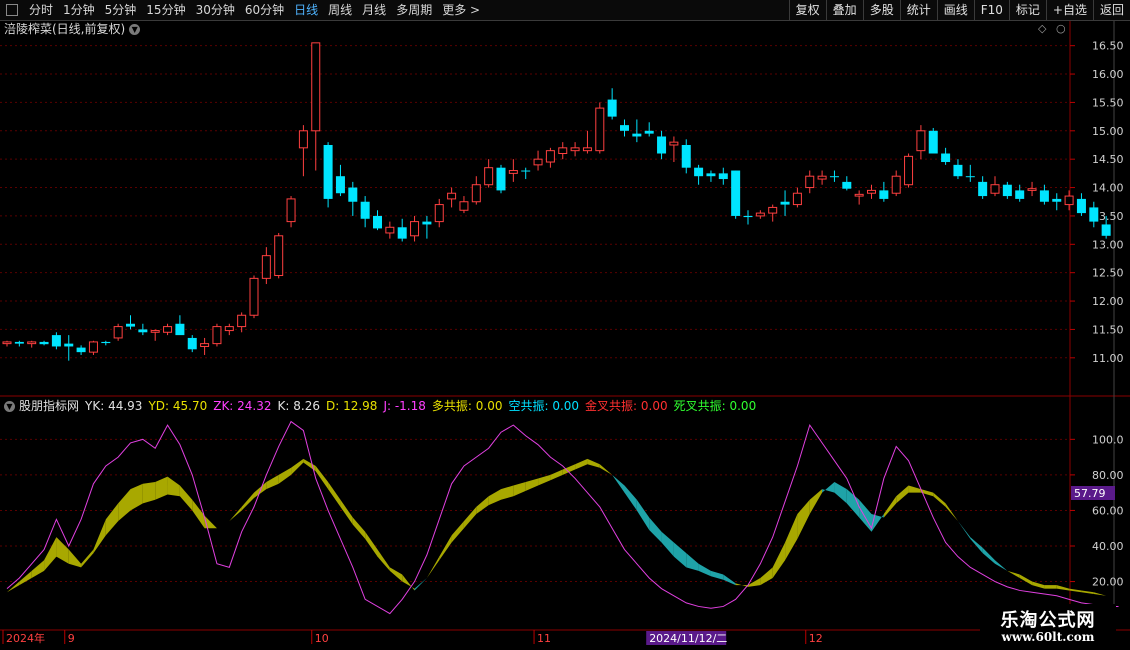  What do you see at coordinates (1108, 358) in the screenshot?
I see `price-tick-label: 11.00` at bounding box center [1108, 358].